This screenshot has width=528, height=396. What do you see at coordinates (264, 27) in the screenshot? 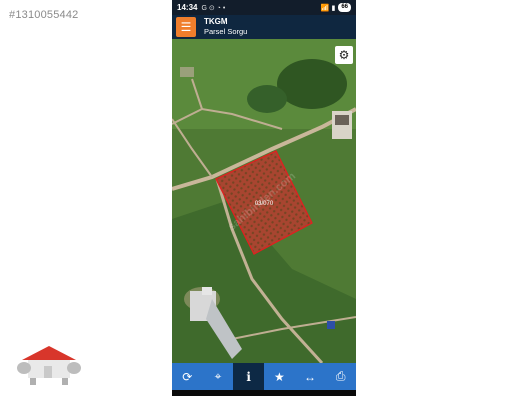
I see `app-header: ☰ TKGM Parsel Sorgu` at bounding box center [264, 27].